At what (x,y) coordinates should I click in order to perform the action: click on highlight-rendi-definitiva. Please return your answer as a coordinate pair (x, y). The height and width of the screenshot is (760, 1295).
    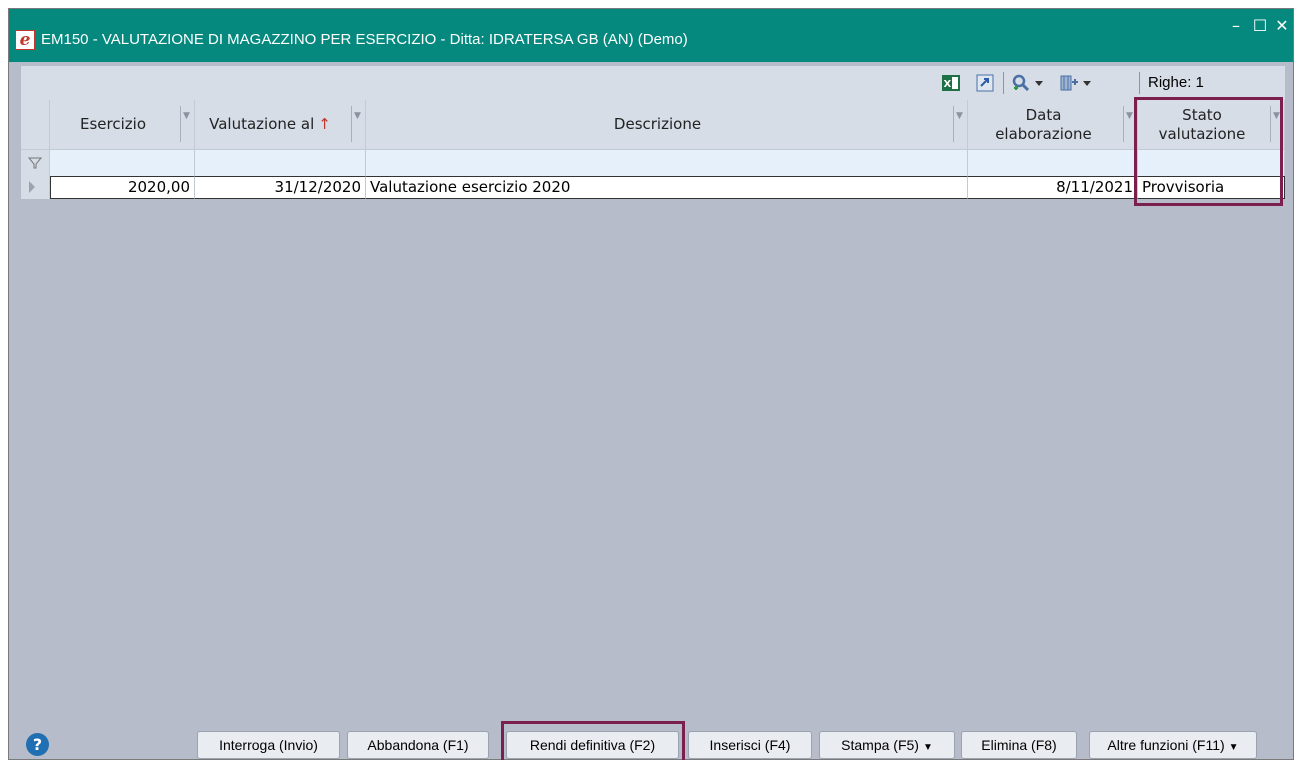
    Looking at the image, I should click on (593, 740).